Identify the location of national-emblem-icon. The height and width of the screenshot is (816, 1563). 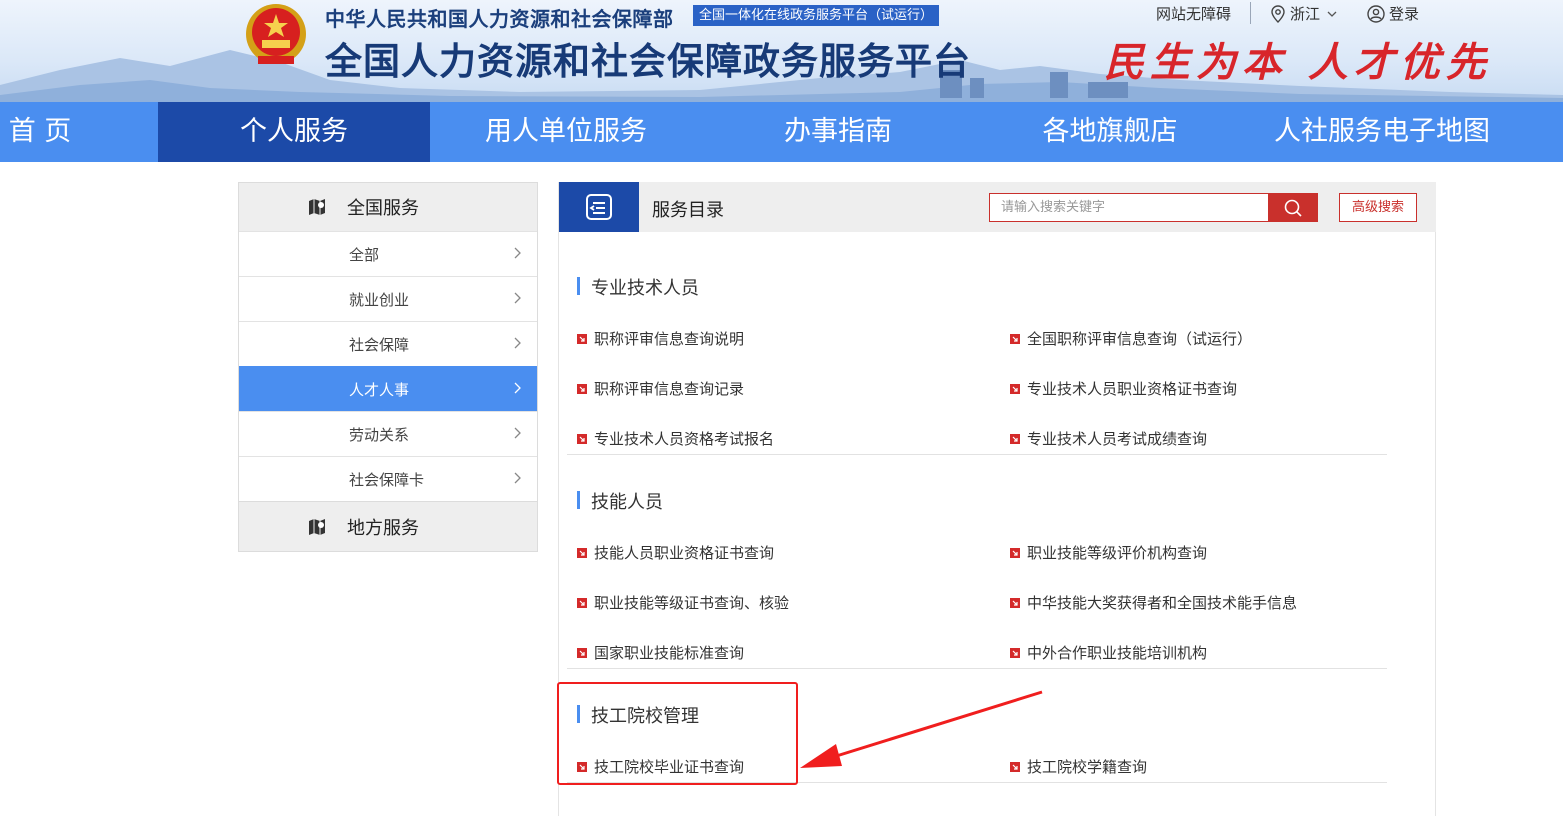
(276, 34).